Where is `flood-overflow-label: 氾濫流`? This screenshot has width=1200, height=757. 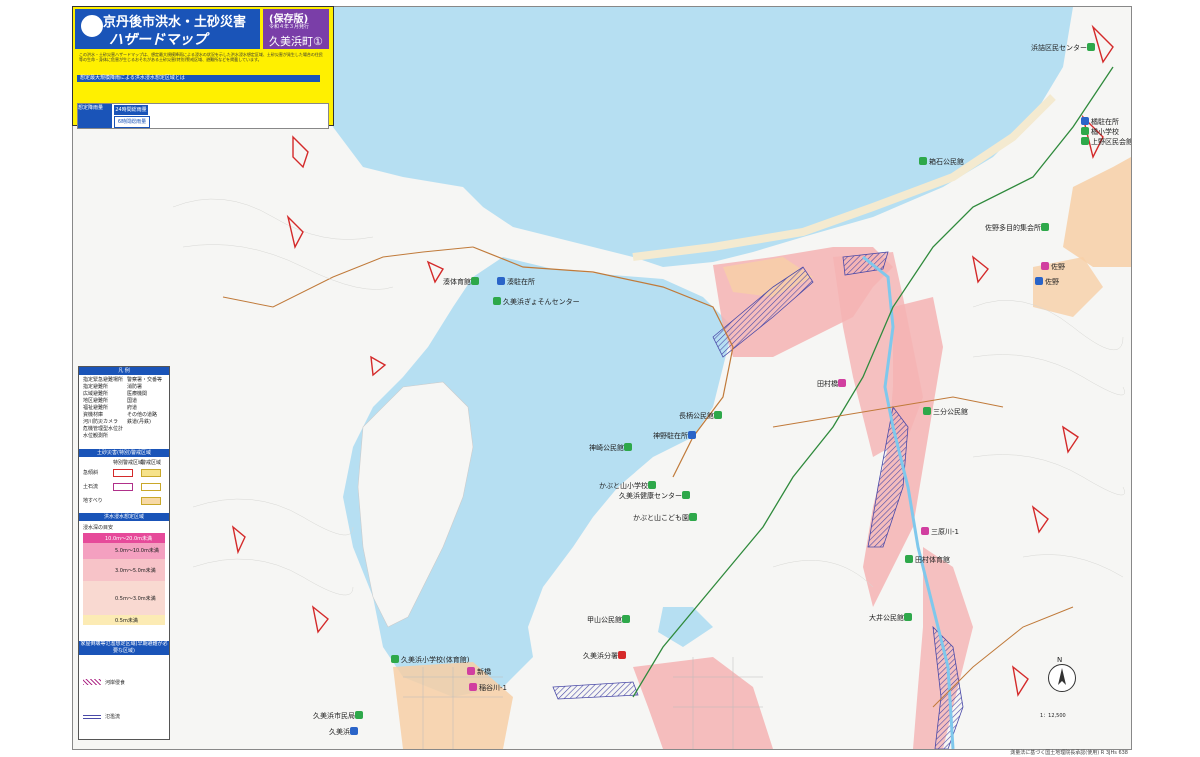
flood-overflow-label: 氾濫流 is located at coordinates (113, 717).